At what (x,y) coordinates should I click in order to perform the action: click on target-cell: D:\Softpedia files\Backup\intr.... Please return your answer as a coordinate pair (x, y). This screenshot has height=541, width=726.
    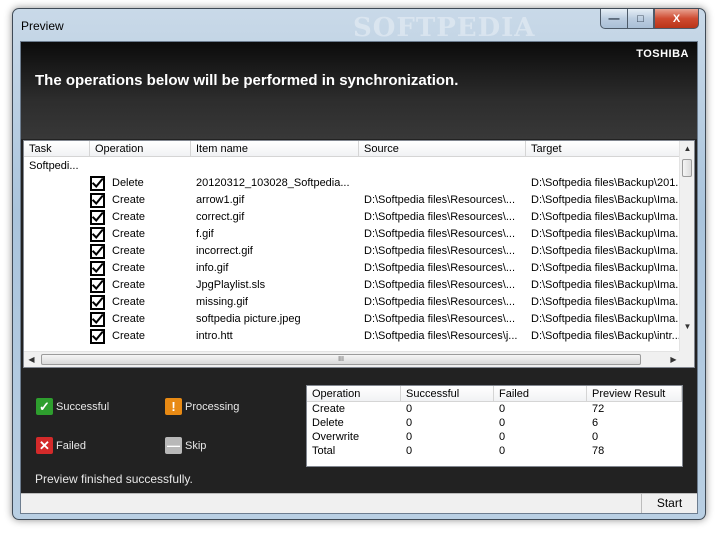
    Looking at the image, I should click on (606, 336).